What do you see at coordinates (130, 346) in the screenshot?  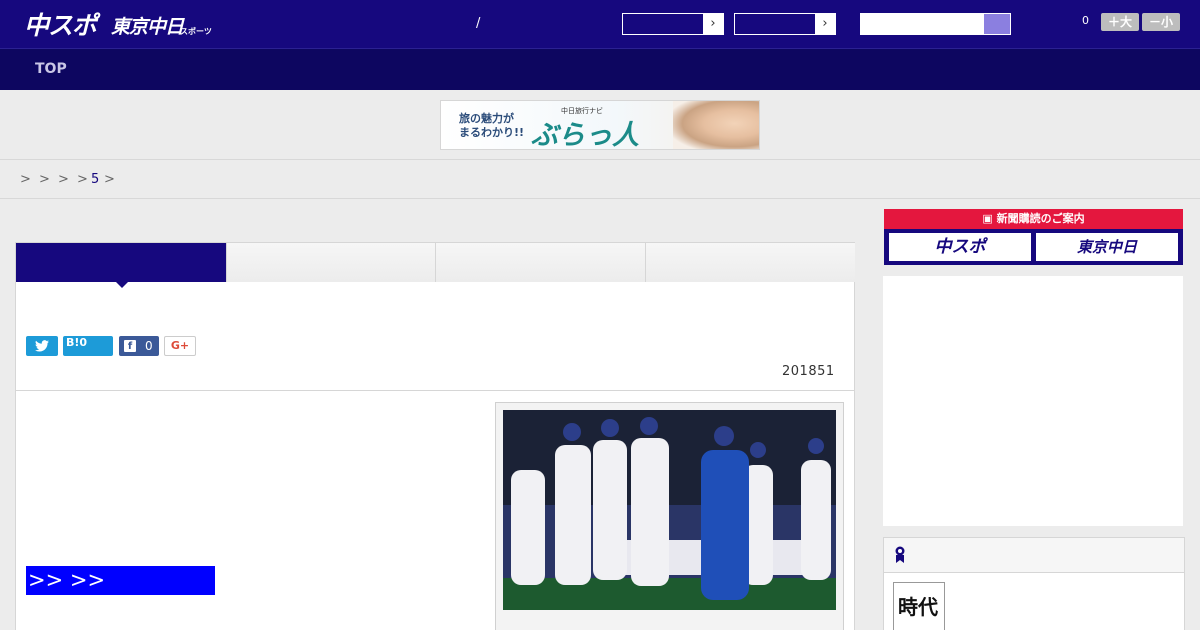 I see `facebook-icon: f` at bounding box center [130, 346].